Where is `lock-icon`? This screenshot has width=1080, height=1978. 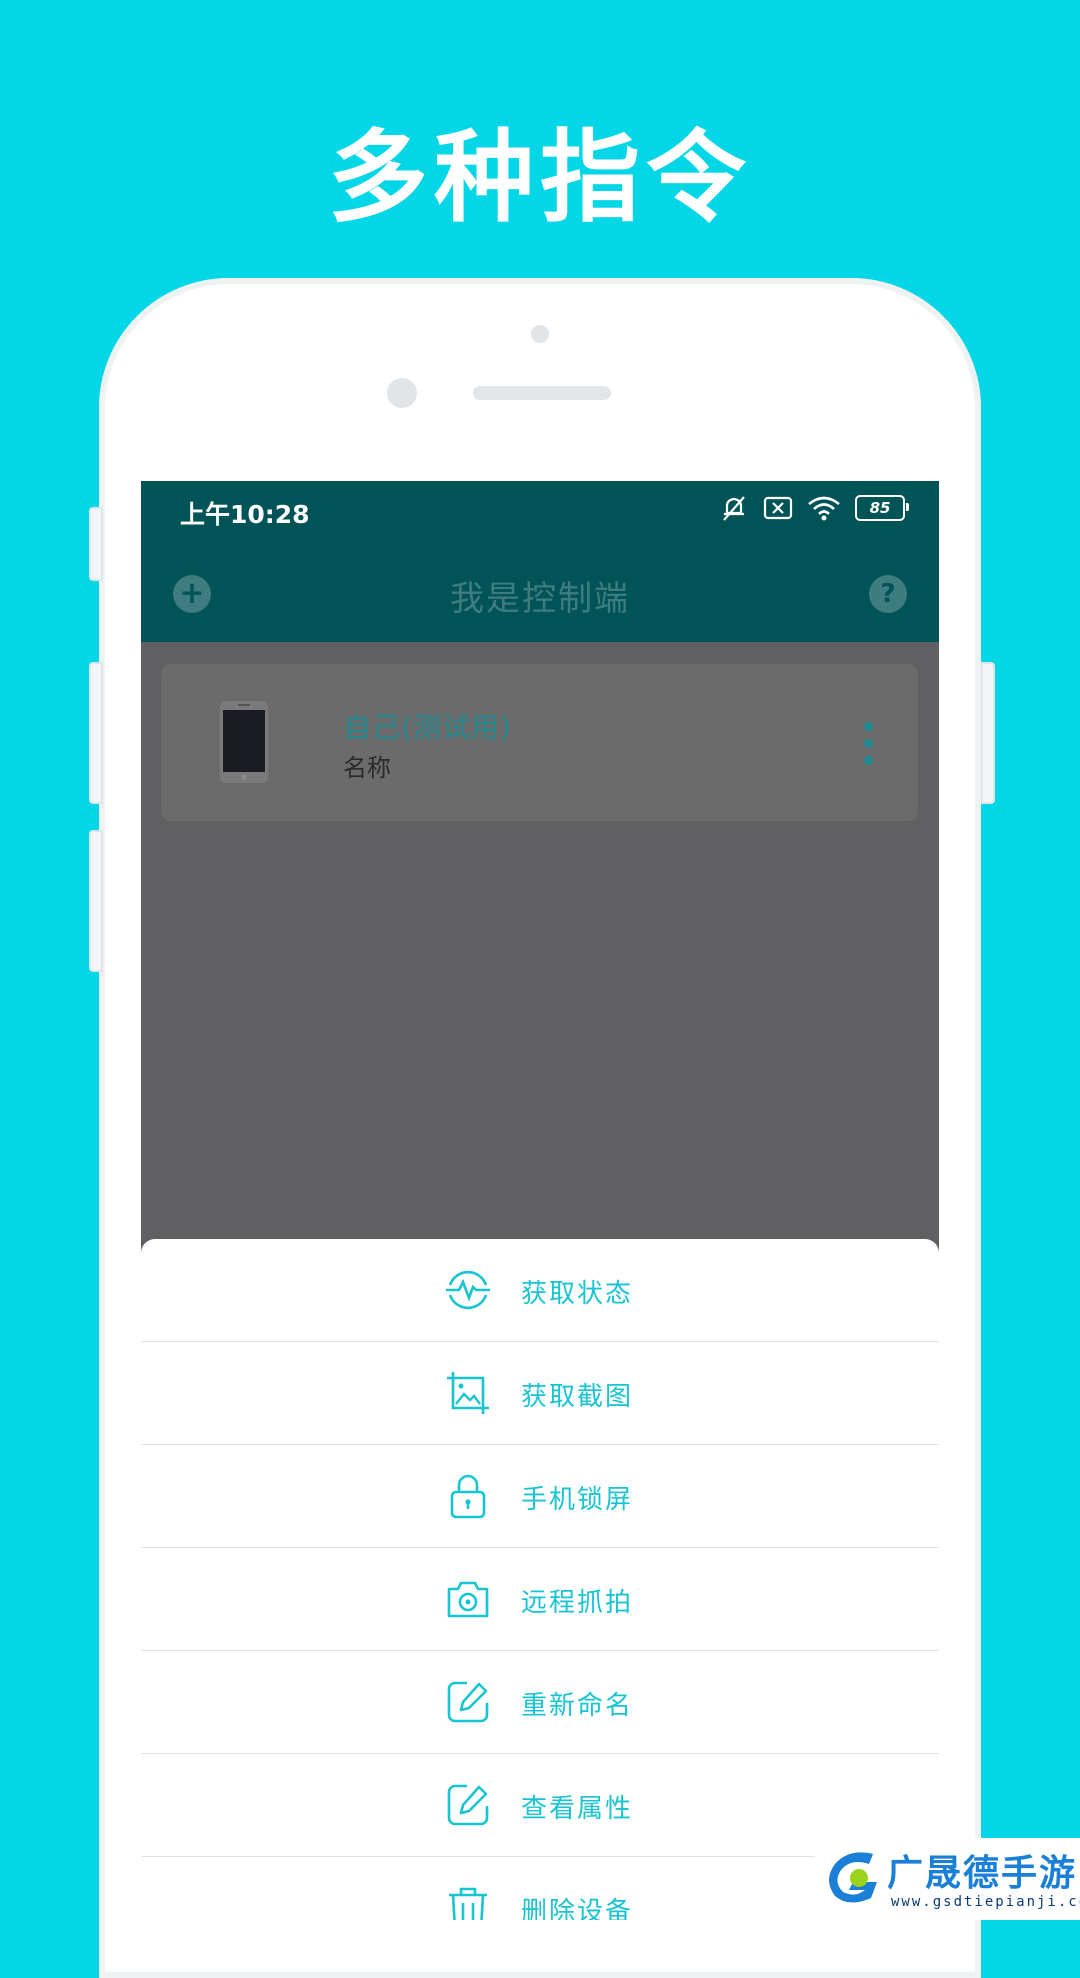
lock-icon is located at coordinates (468, 1496).